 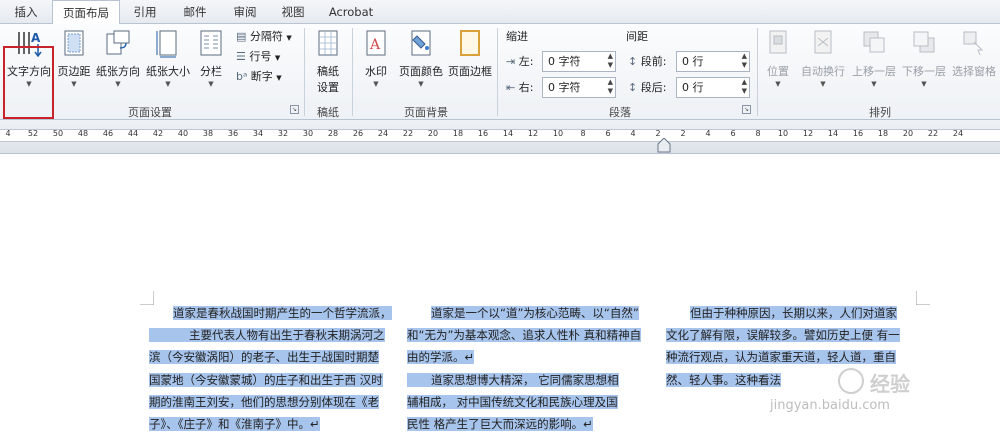 I want to click on page-borders-label: 页面边框, so click(x=470, y=71).